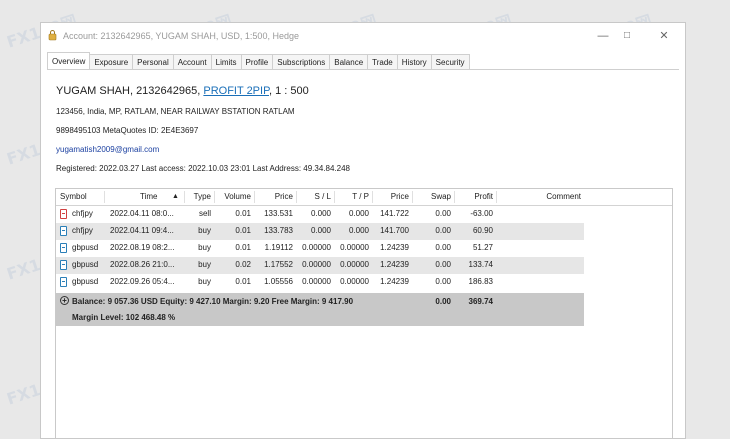 This screenshot has height=439, width=730. I want to click on column-header-price: Price, so click(275, 197).